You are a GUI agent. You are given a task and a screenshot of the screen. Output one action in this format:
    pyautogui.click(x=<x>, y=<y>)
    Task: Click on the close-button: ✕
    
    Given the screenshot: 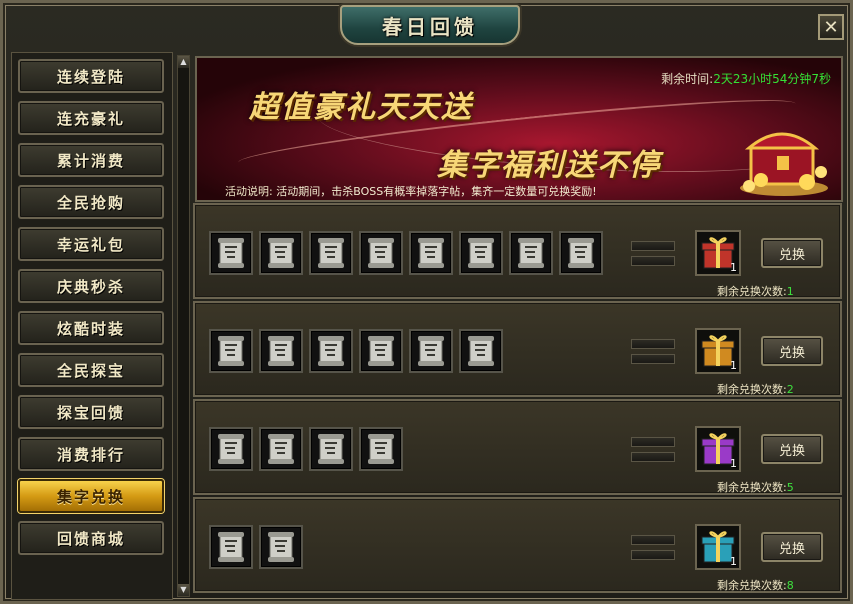 What is the action you would take?
    pyautogui.click(x=831, y=27)
    